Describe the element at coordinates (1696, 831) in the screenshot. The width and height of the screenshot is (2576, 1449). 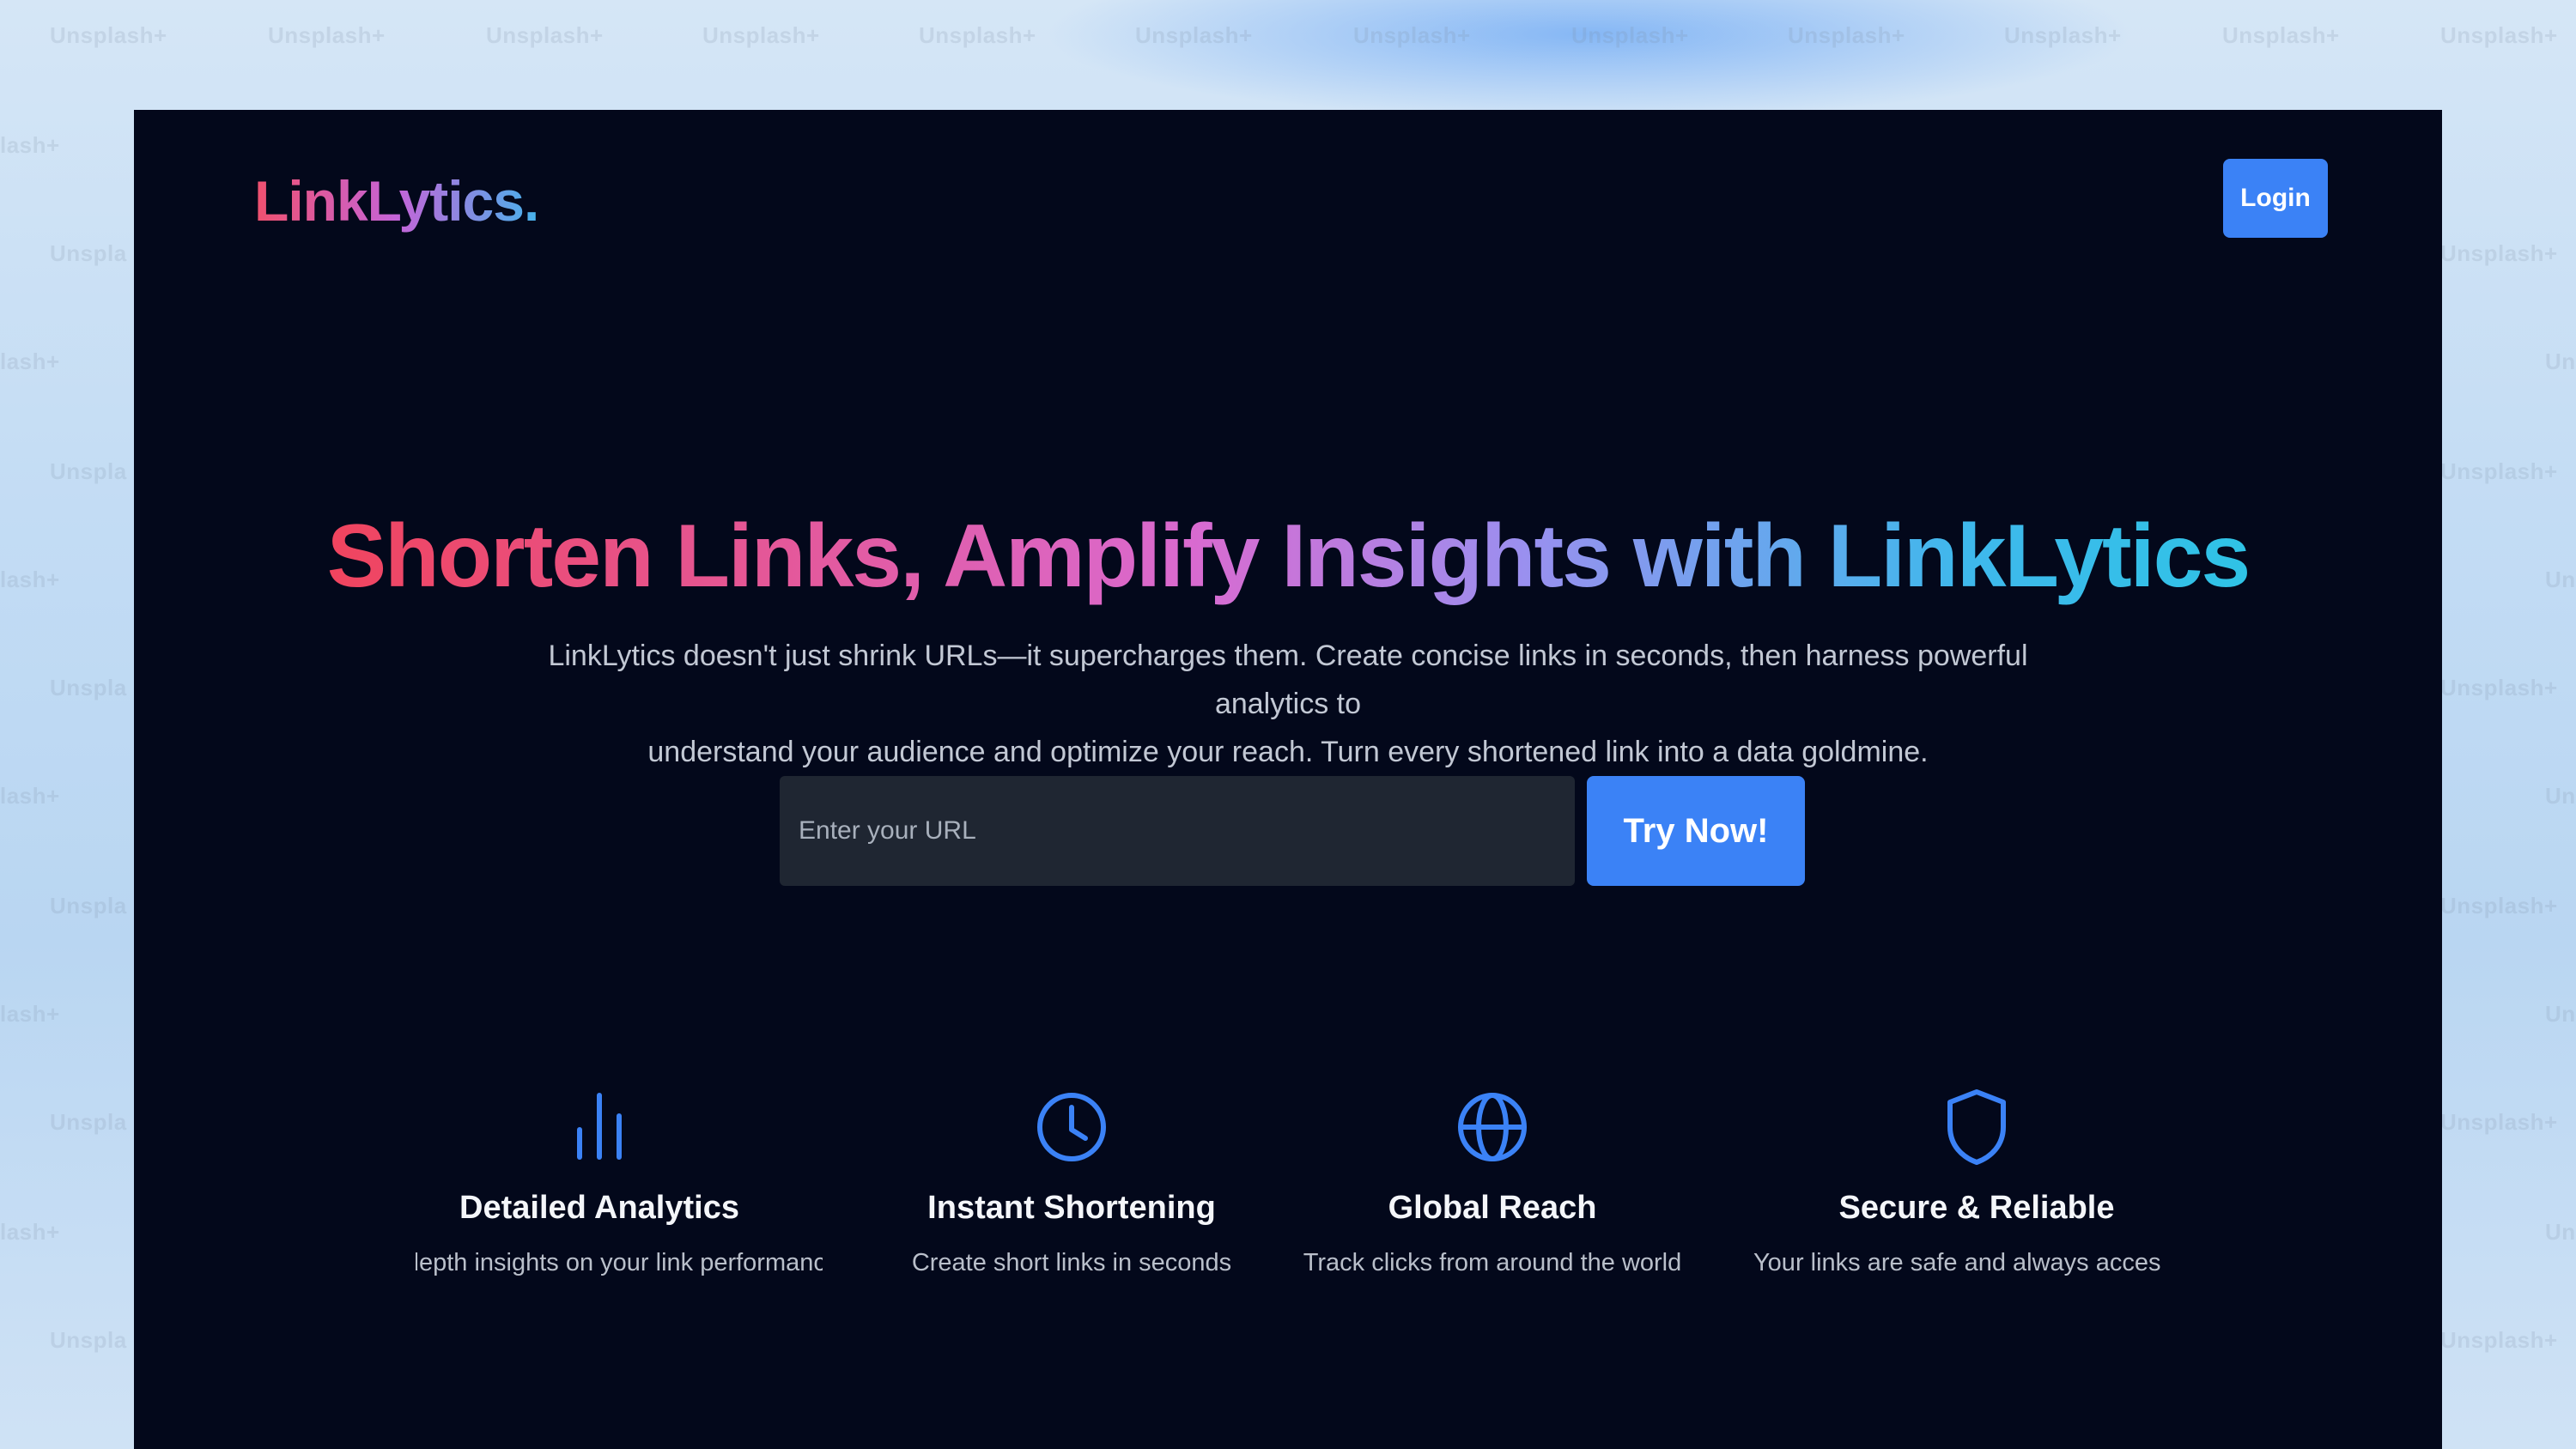
I see `try-now-button: Try Now!` at that location.